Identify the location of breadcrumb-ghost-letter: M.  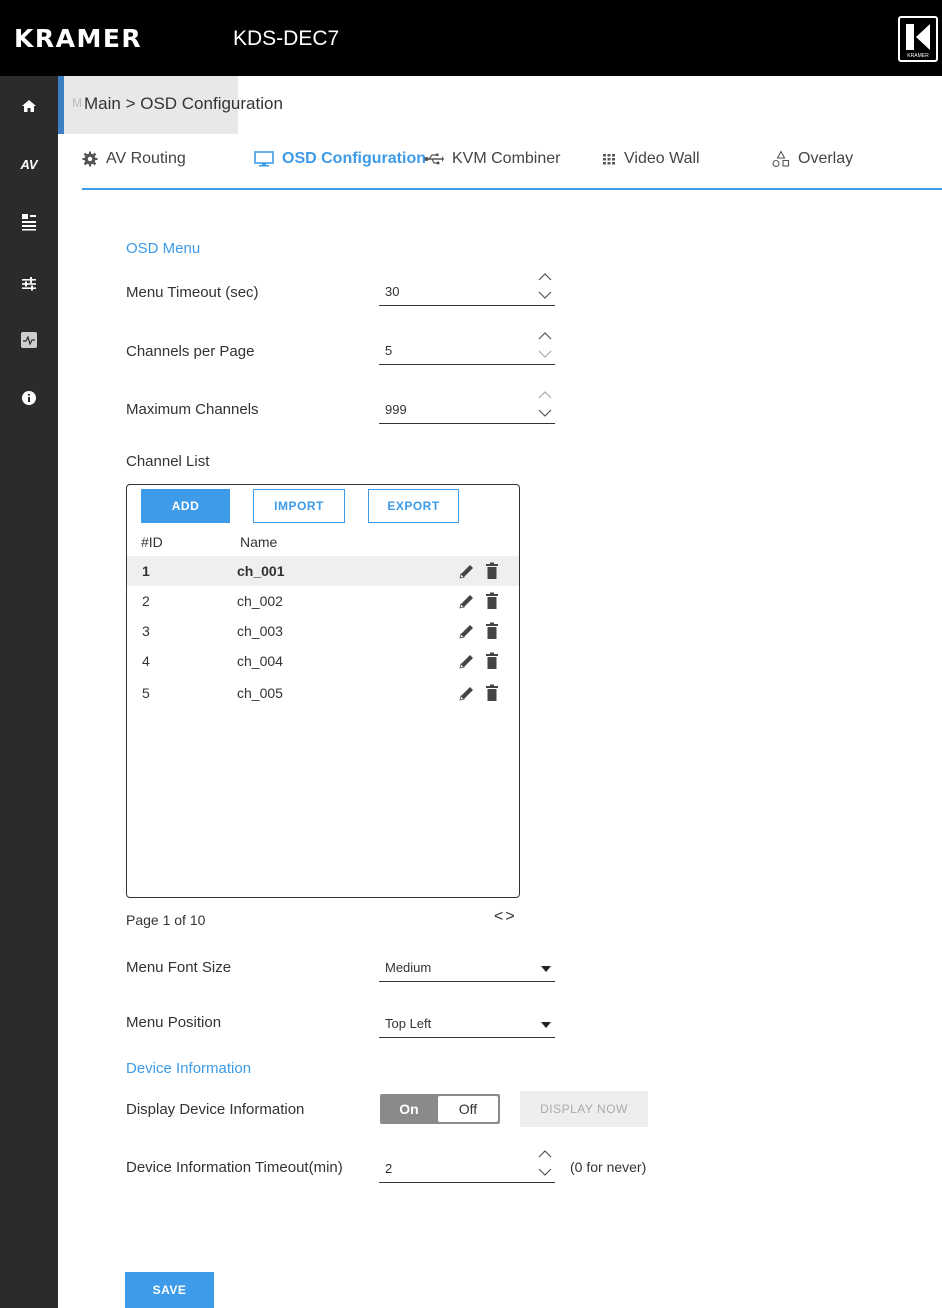
(77, 103).